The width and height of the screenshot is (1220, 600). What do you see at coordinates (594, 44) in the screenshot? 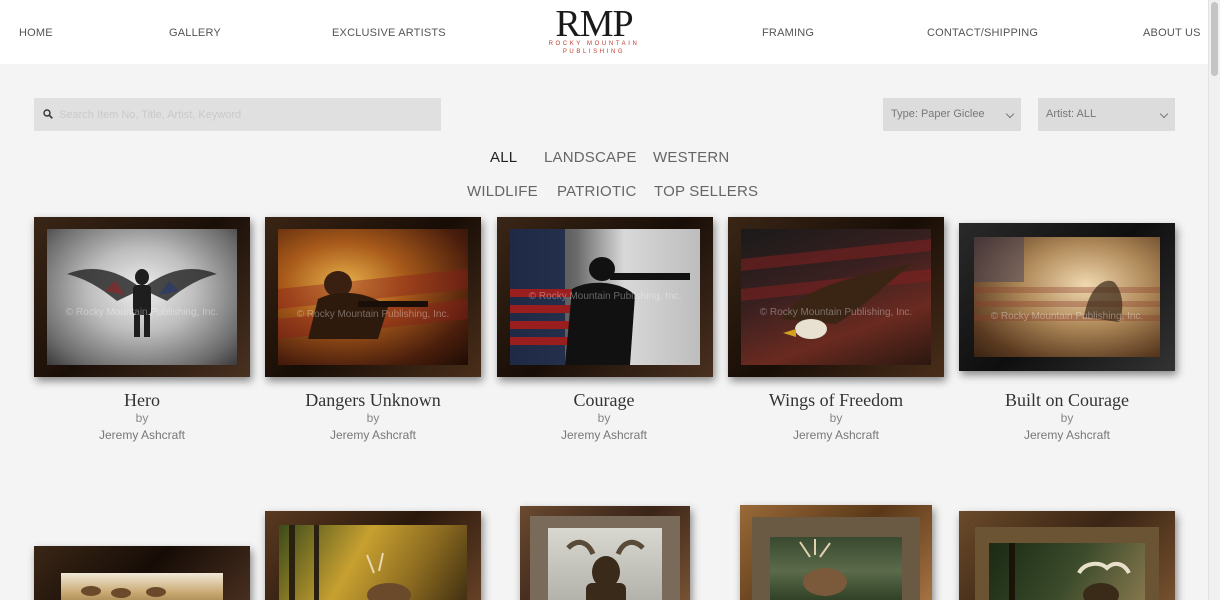
I see `logo-subtitle-1: ROCKY MOUNTAIN` at bounding box center [594, 44].